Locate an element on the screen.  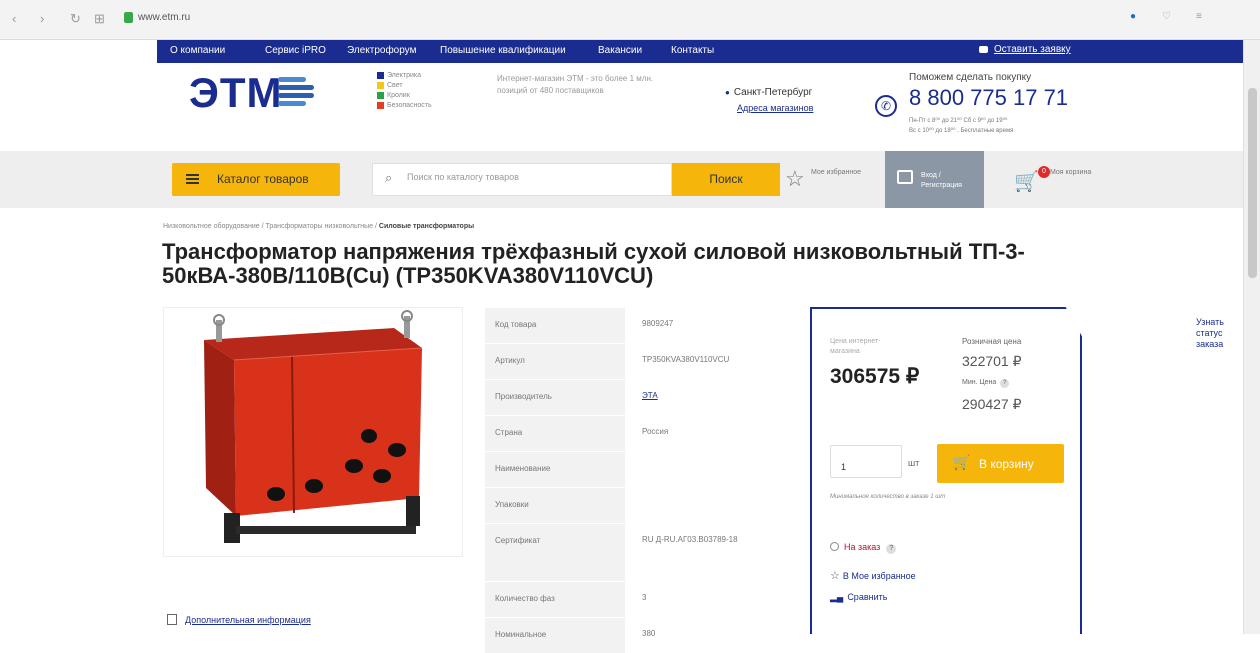
order-status-link: Узнать статус заказа is located at coordinates (1218, 333).